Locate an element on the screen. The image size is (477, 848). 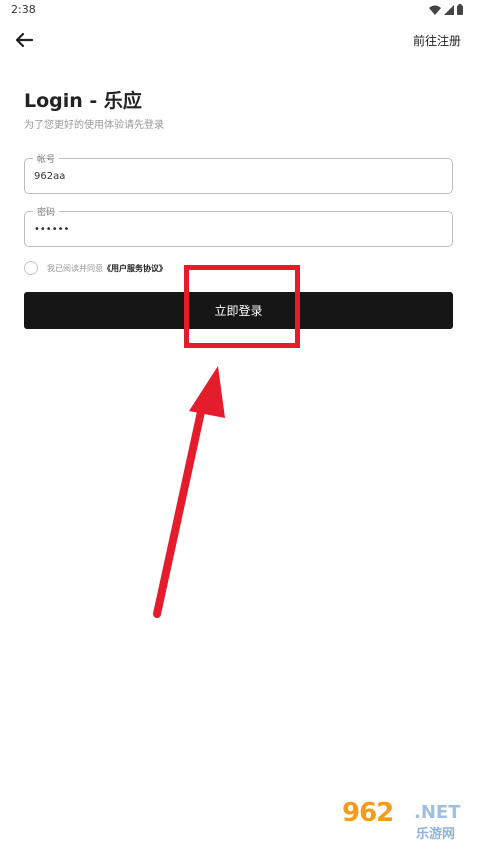
watermark-number: 962 is located at coordinates (368, 813).